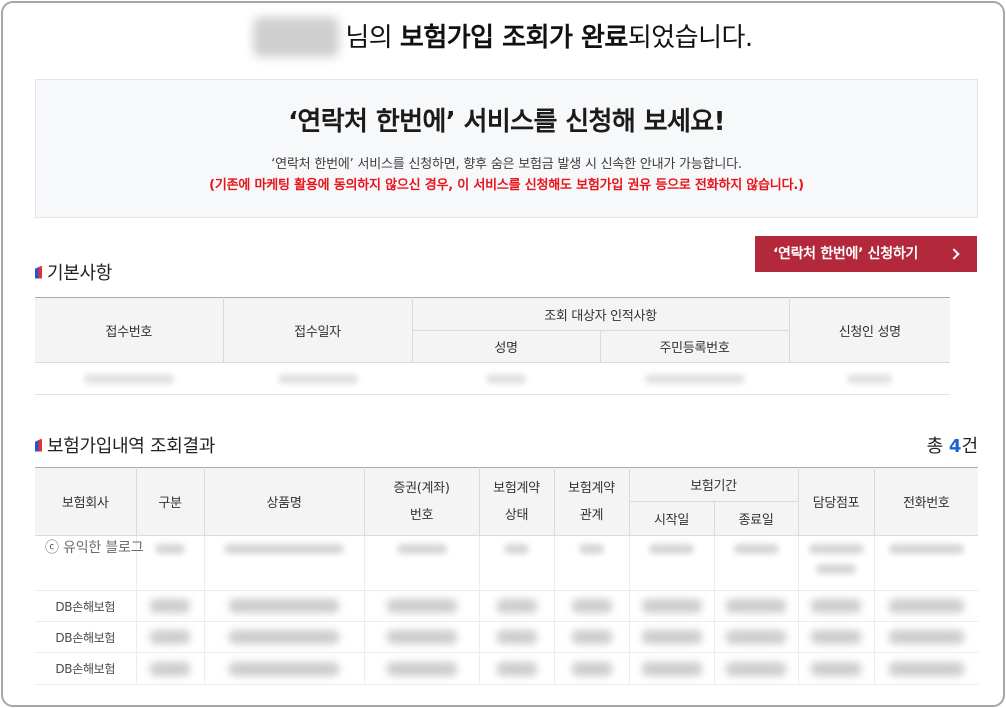 This screenshot has height=708, width=1006. What do you see at coordinates (671, 518) in the screenshot?
I see `header-start-date: 시작일` at bounding box center [671, 518].